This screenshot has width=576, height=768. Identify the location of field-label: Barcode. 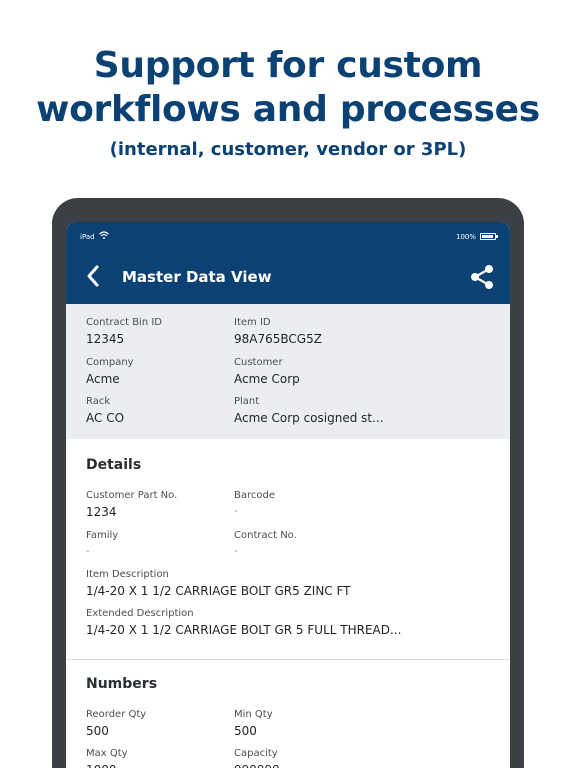
(254, 495).